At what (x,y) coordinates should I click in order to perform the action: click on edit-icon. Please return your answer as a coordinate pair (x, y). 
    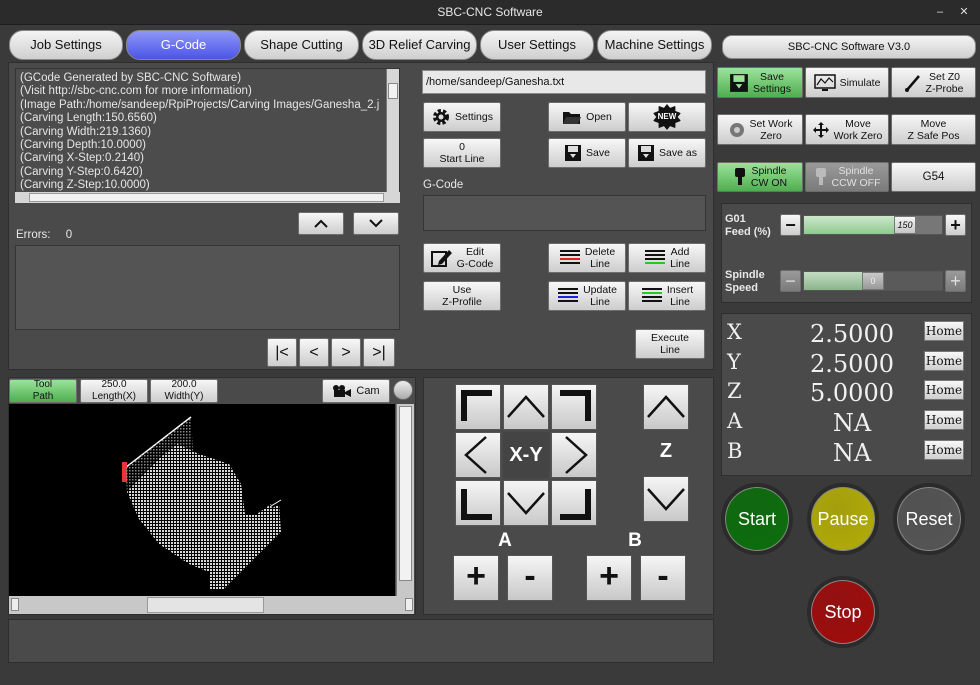
    Looking at the image, I should click on (441, 258).